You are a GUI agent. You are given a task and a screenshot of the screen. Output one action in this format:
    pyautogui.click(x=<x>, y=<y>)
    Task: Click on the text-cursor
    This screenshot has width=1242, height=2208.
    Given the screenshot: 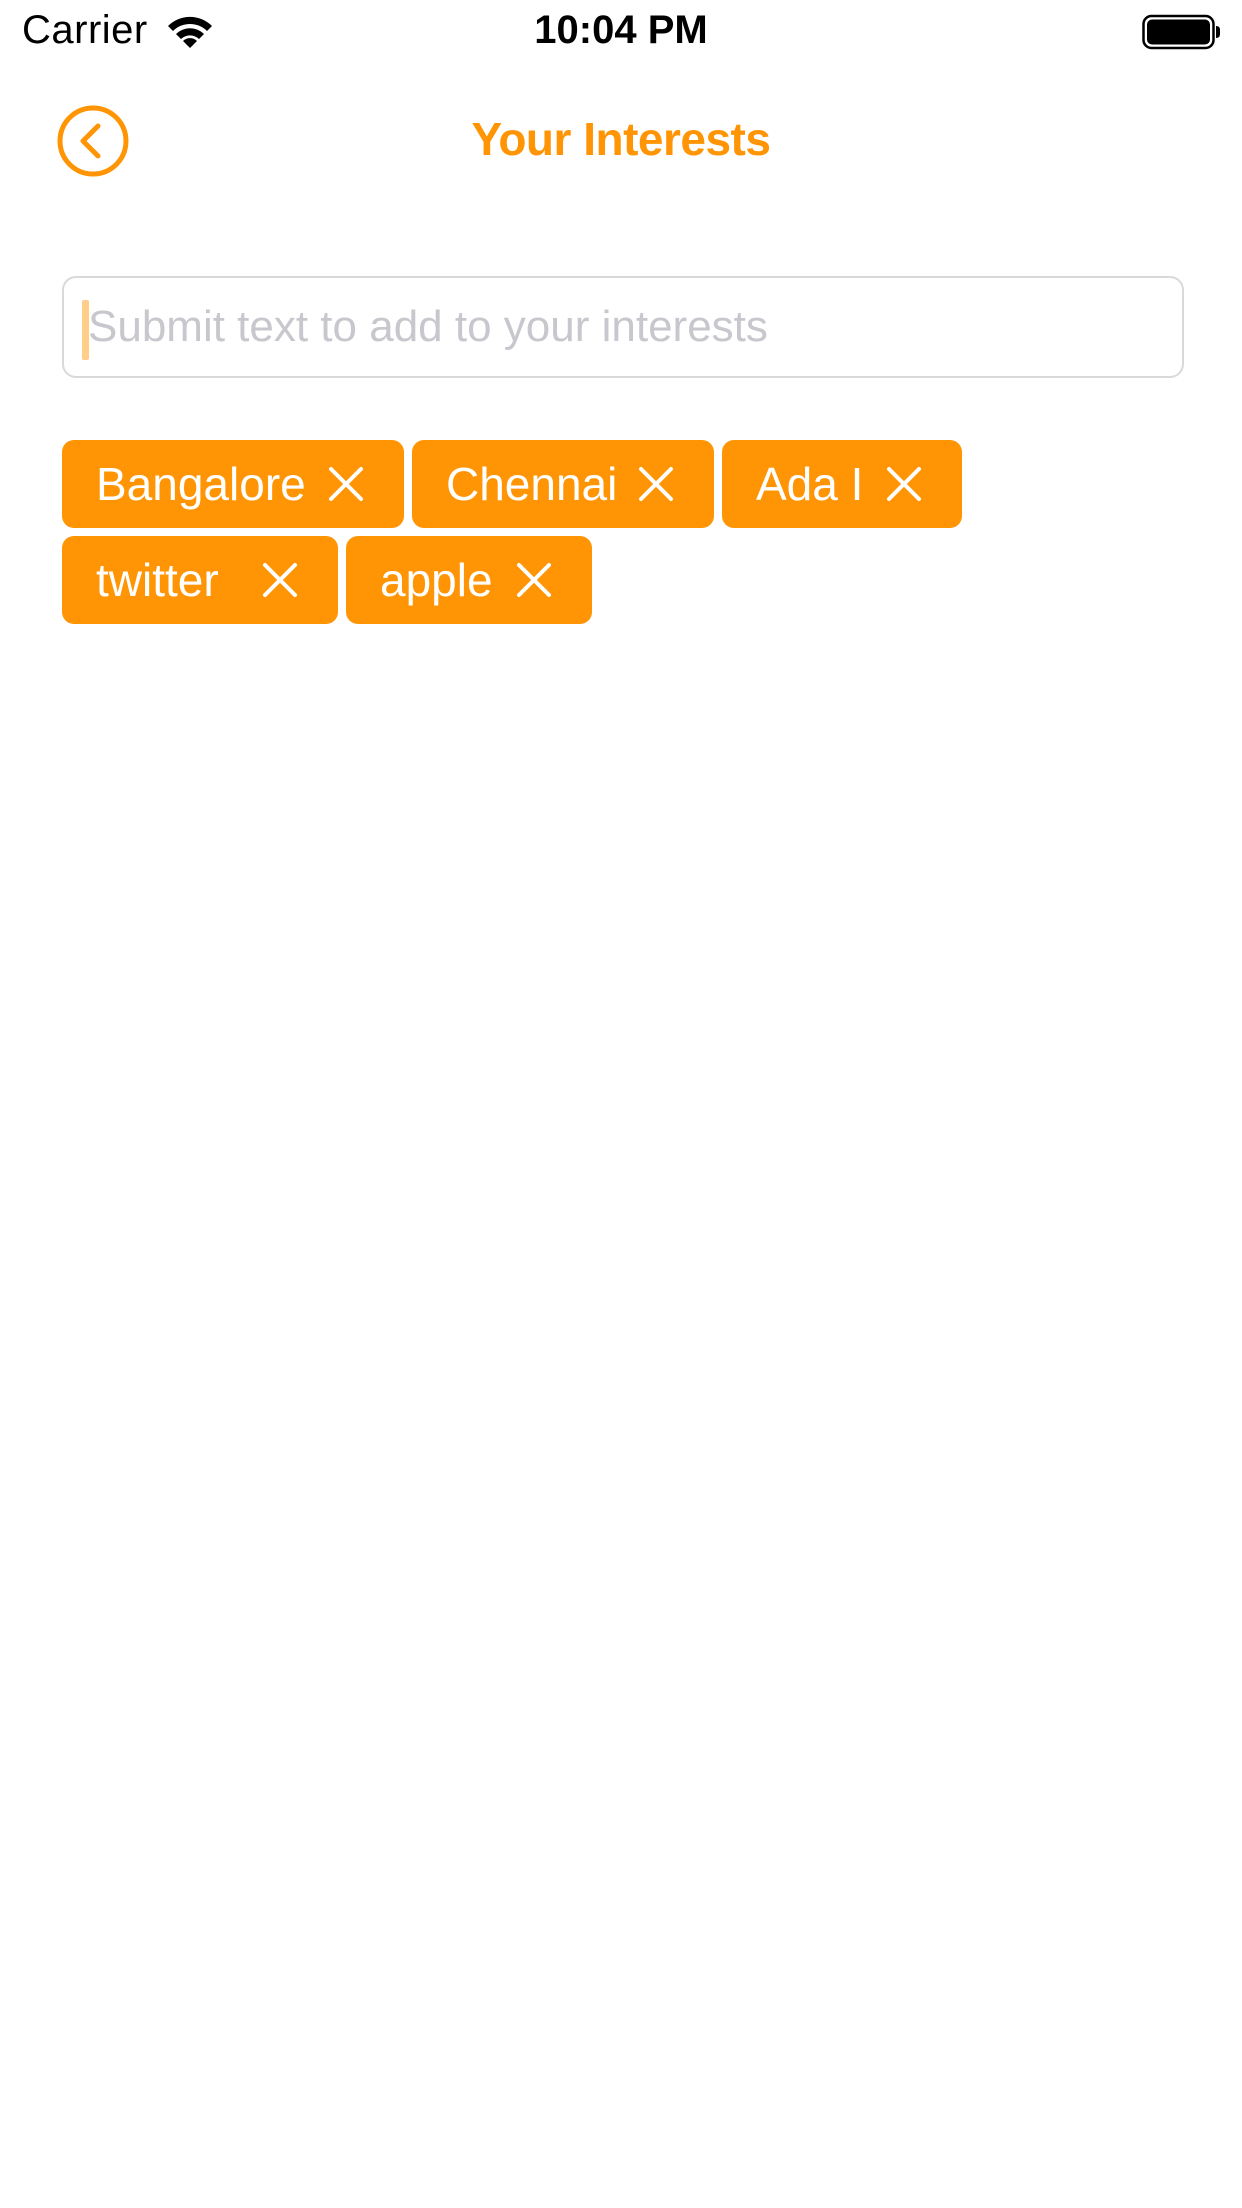 What is the action you would take?
    pyautogui.click(x=85, y=330)
    